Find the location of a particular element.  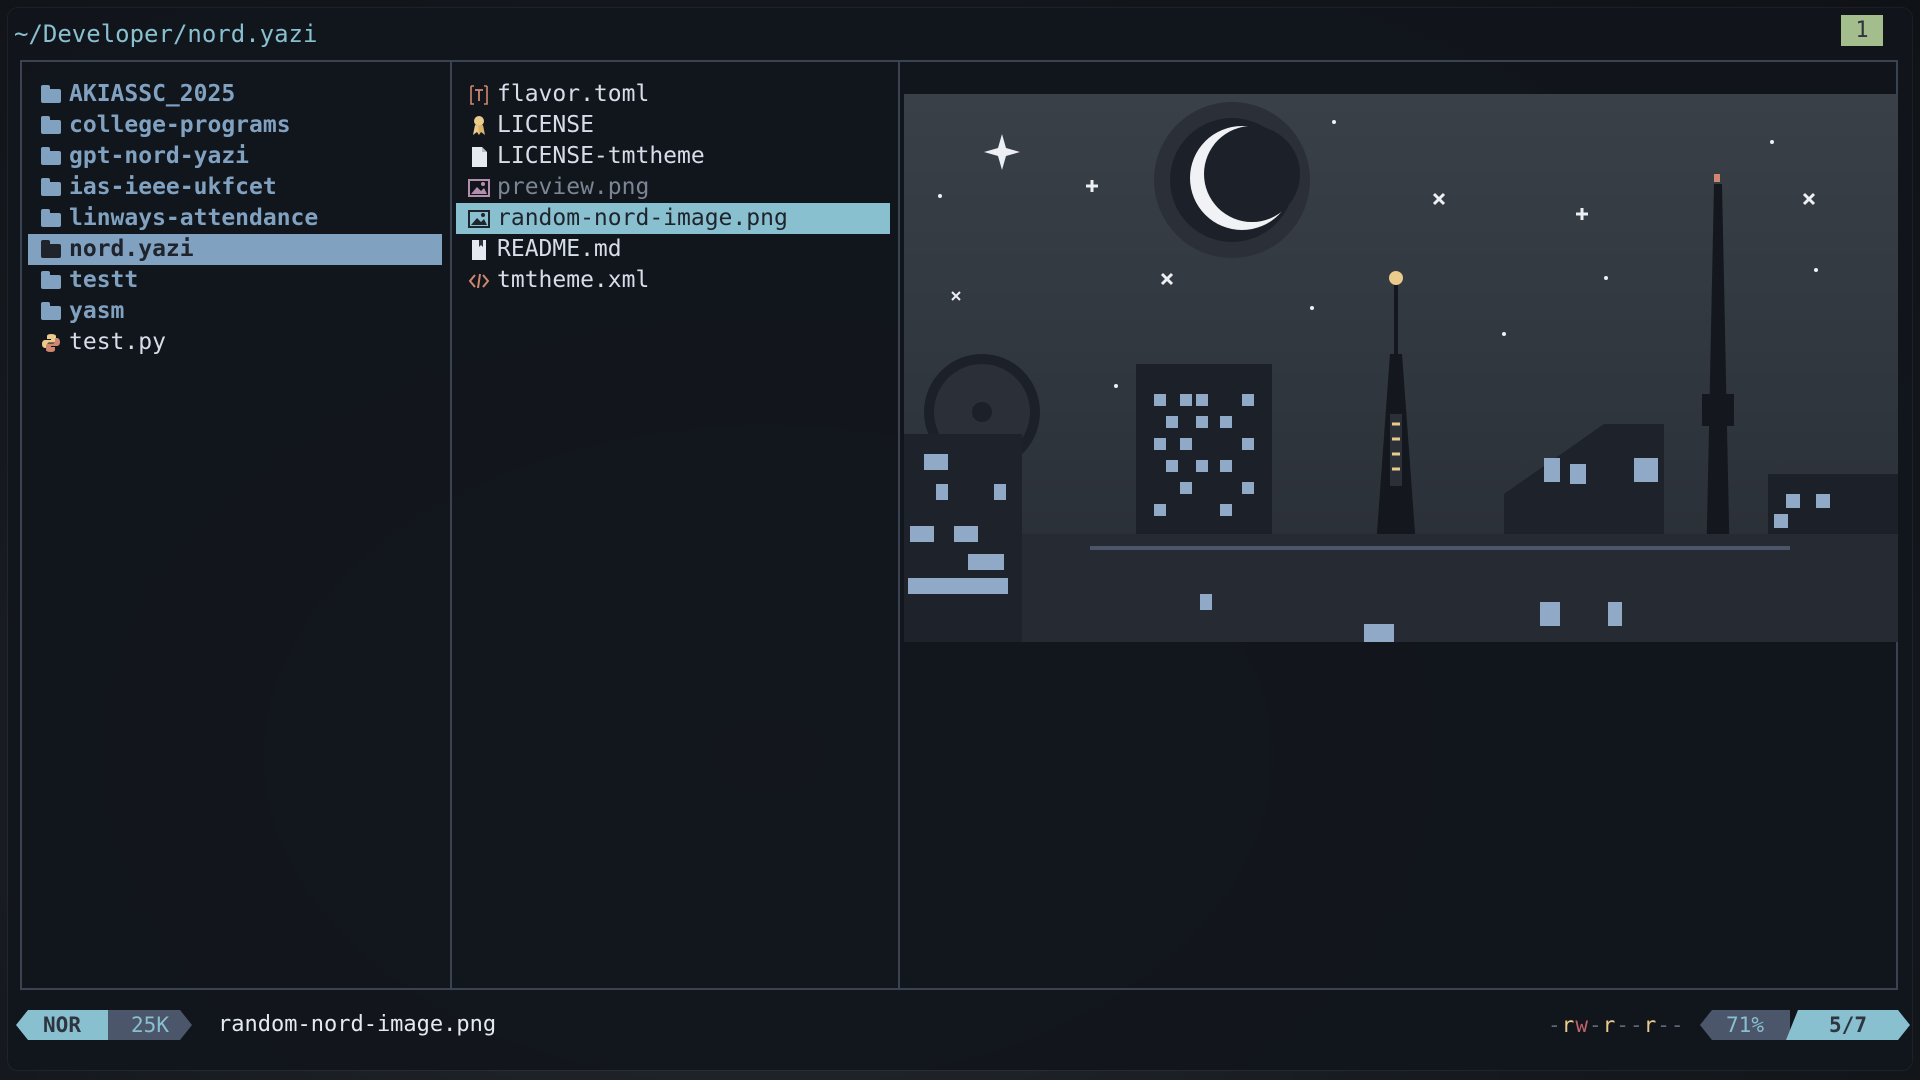

list-item: college-programs is located at coordinates (235, 125).